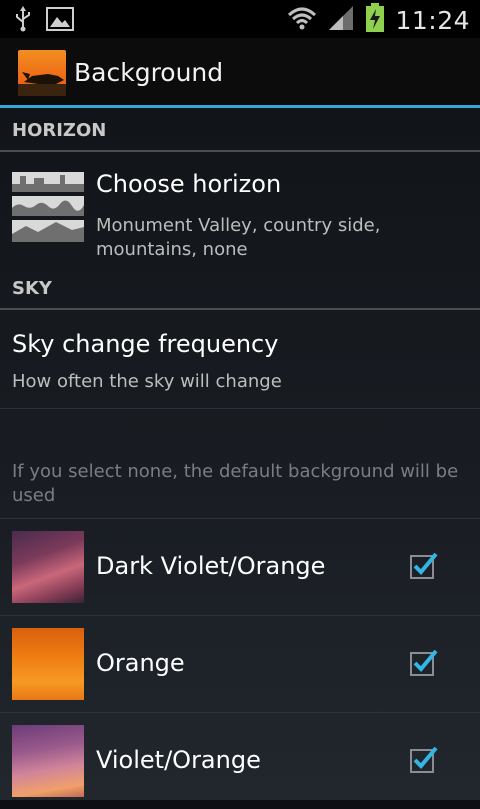  What do you see at coordinates (240, 72) in the screenshot?
I see `action-bar: Background` at bounding box center [240, 72].